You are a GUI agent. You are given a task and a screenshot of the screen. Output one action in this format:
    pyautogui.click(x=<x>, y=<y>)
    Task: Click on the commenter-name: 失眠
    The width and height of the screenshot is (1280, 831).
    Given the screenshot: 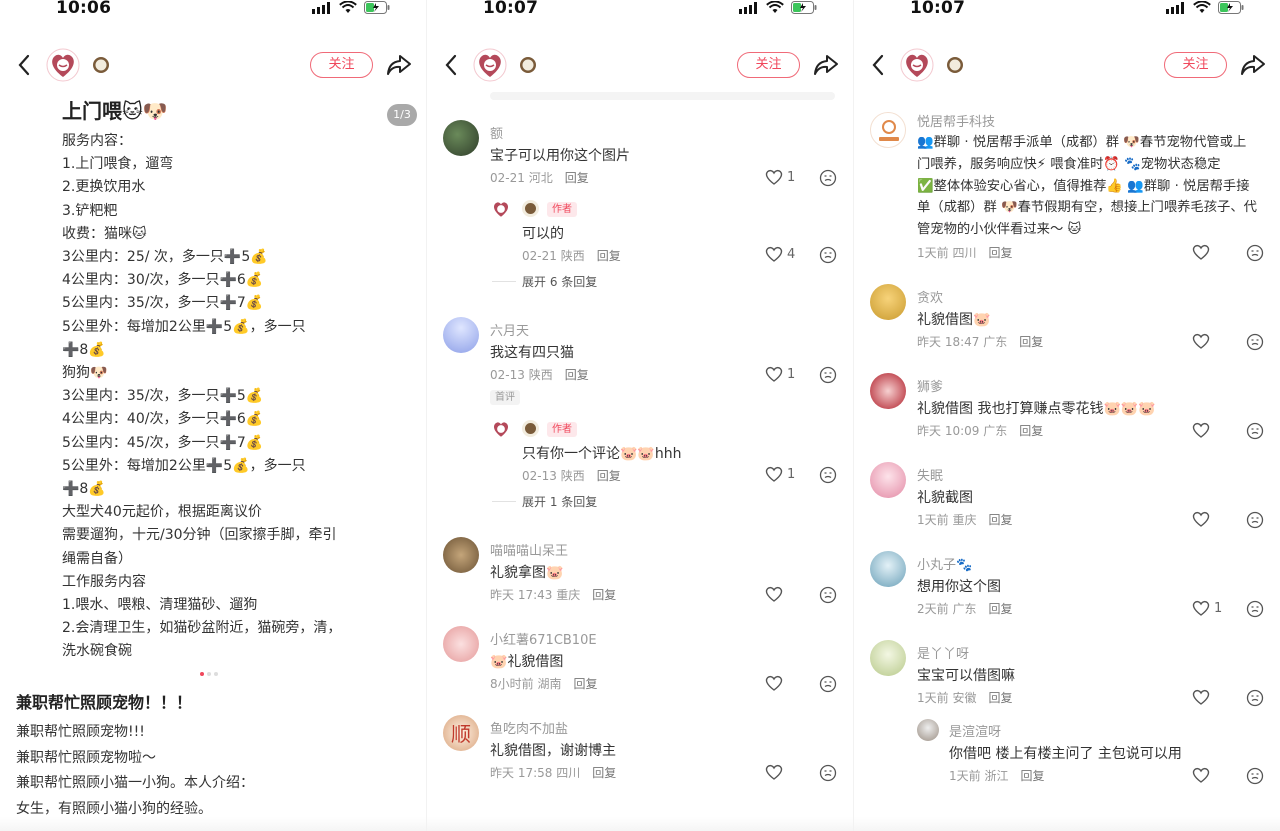 What is the action you would take?
    pyautogui.click(x=930, y=474)
    